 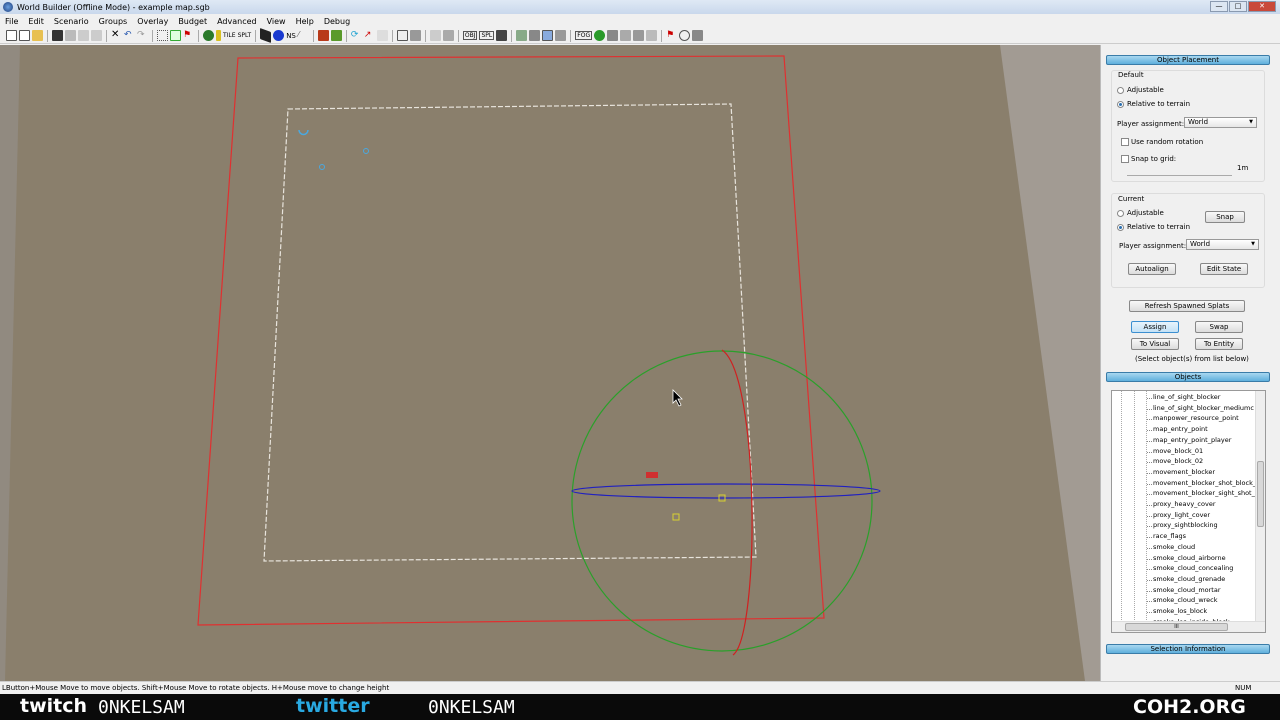 I want to click on minimize-button: —, so click(x=1219, y=6).